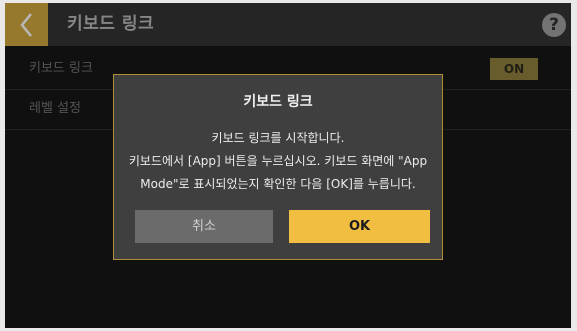  What do you see at coordinates (278, 138) in the screenshot?
I see `dialog-message-line: 키보드 링크를 시작합니다.` at bounding box center [278, 138].